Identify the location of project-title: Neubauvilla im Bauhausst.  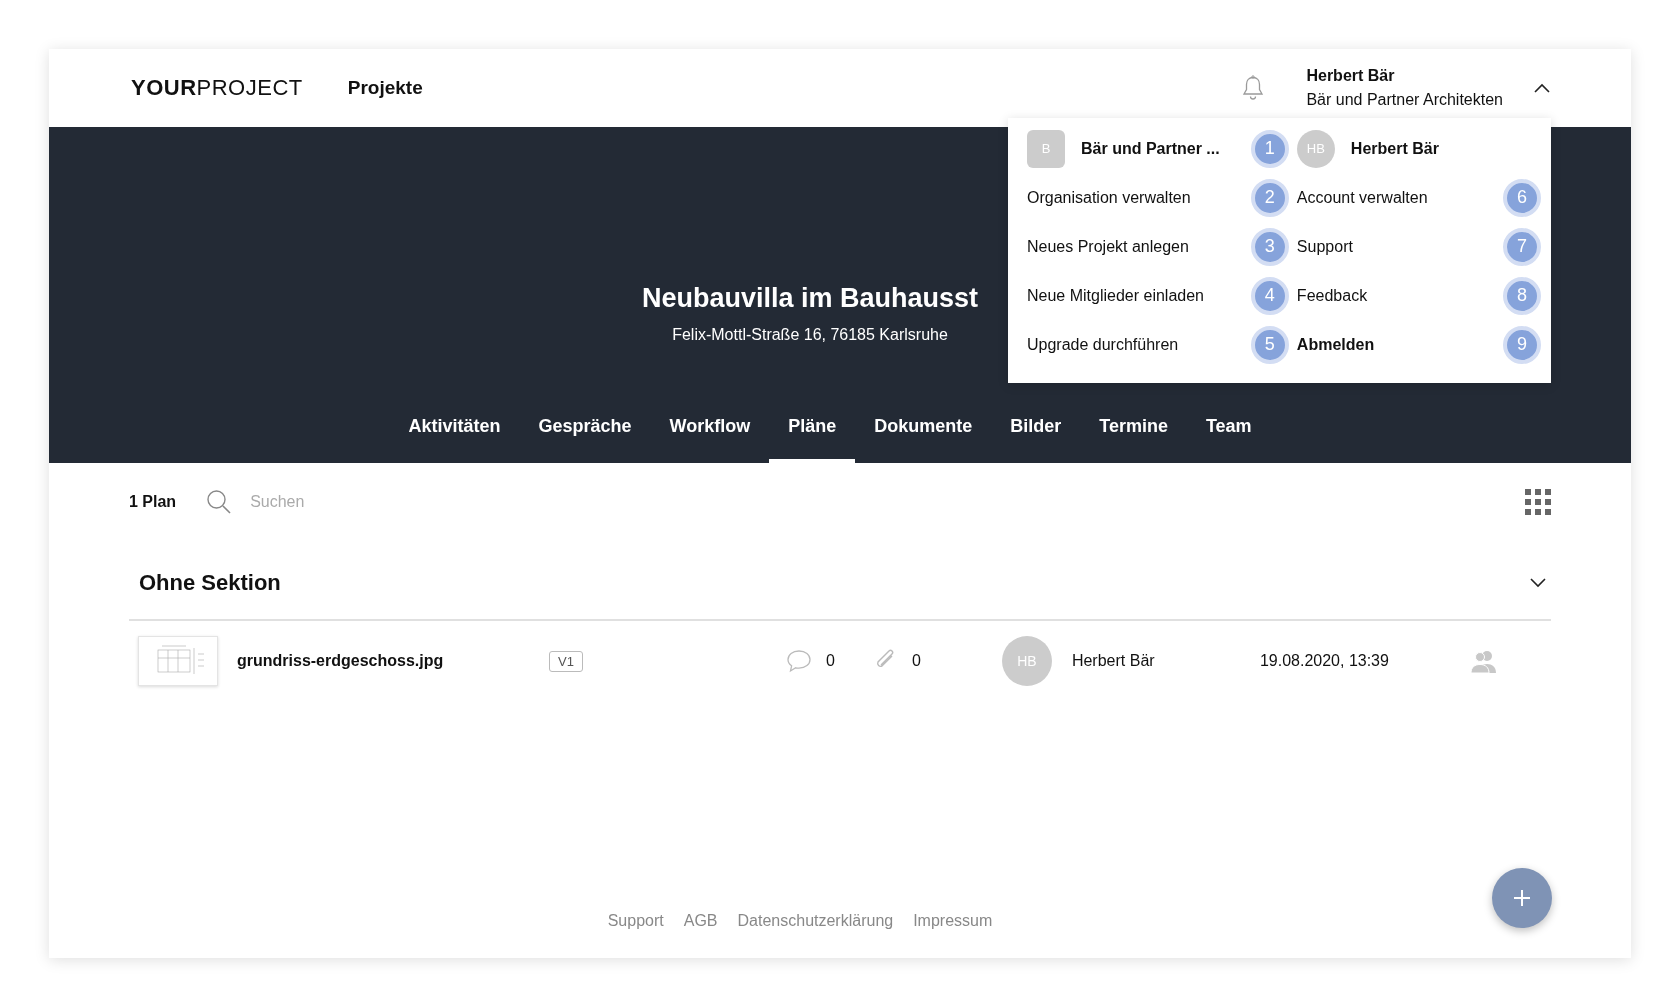
(810, 298).